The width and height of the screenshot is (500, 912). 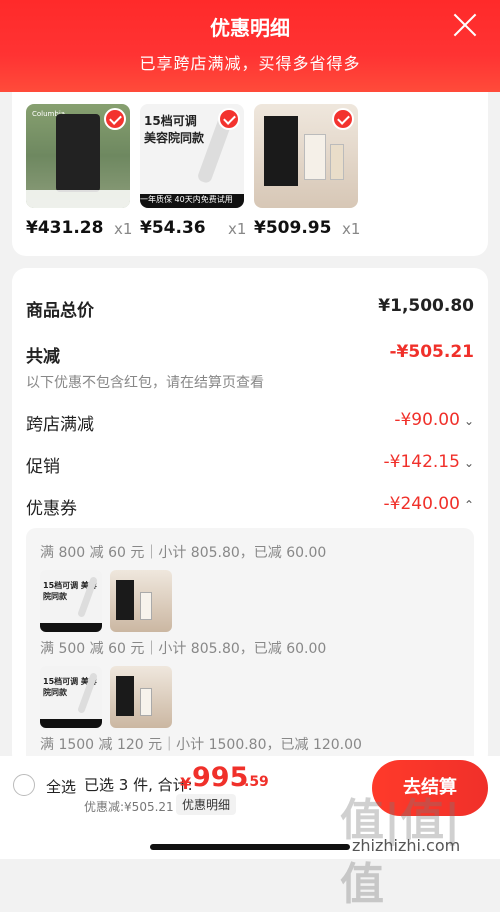 I want to click on total-integer: 995, so click(x=220, y=777).